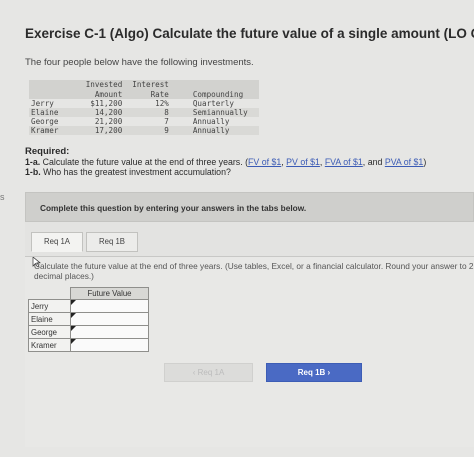  What do you see at coordinates (144, 130) in the screenshot?
I see `table-row: Kramer 17,200 9 Annually` at bounding box center [144, 130].